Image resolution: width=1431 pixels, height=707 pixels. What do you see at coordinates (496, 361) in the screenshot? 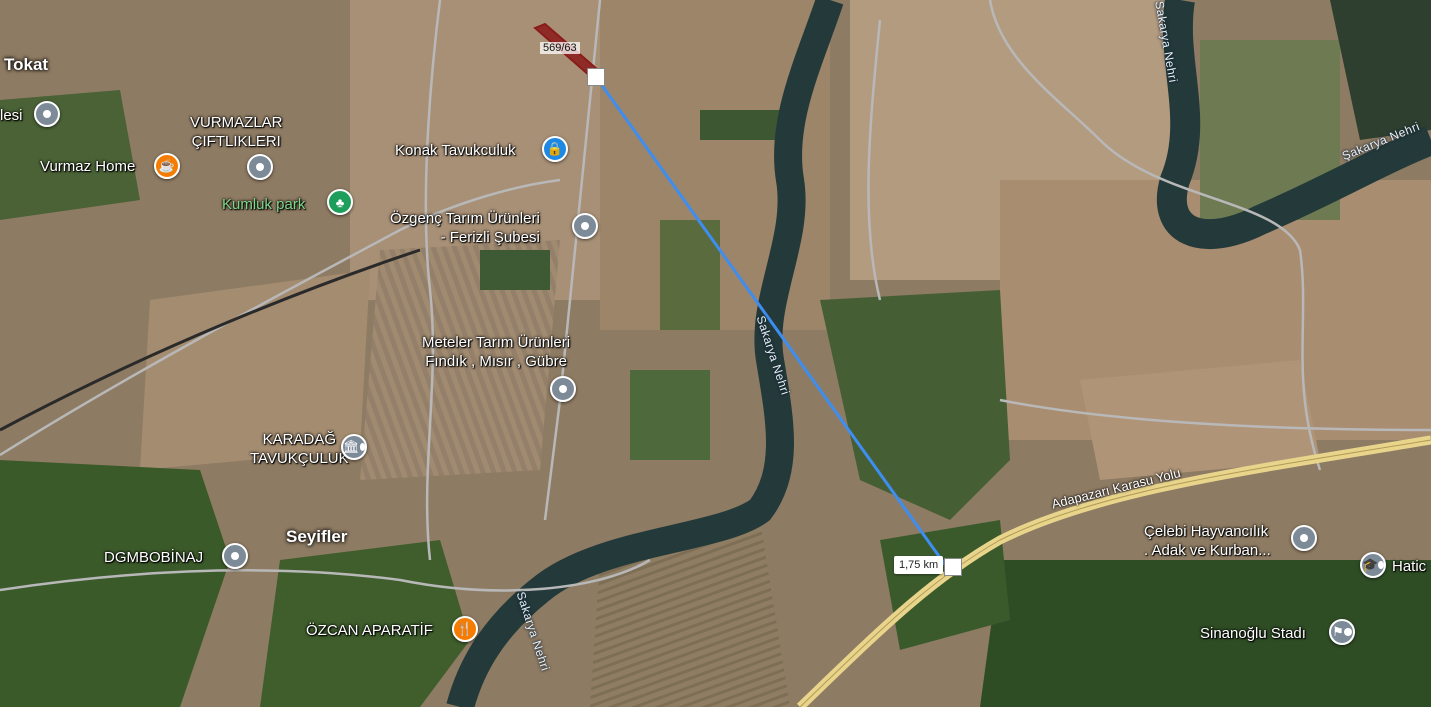
I see `poi-meteler-line2: Fındık , Mısır , Gübre` at bounding box center [496, 361].